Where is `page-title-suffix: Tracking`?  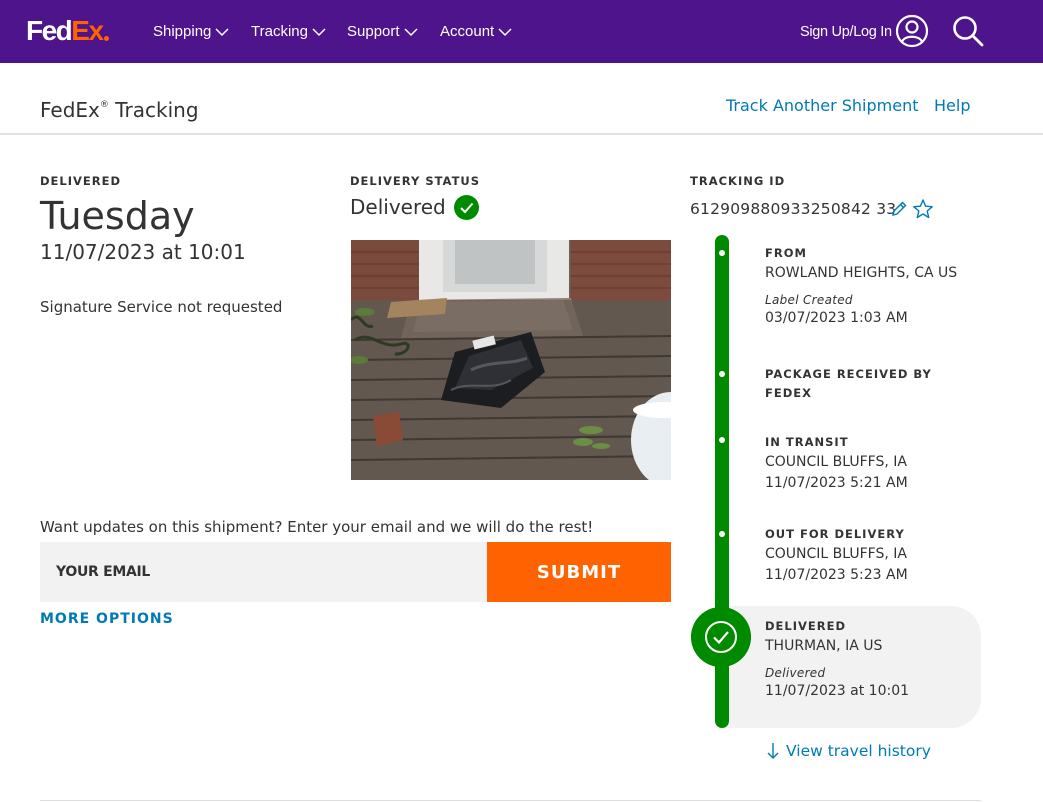 page-title-suffix: Tracking is located at coordinates (153, 110).